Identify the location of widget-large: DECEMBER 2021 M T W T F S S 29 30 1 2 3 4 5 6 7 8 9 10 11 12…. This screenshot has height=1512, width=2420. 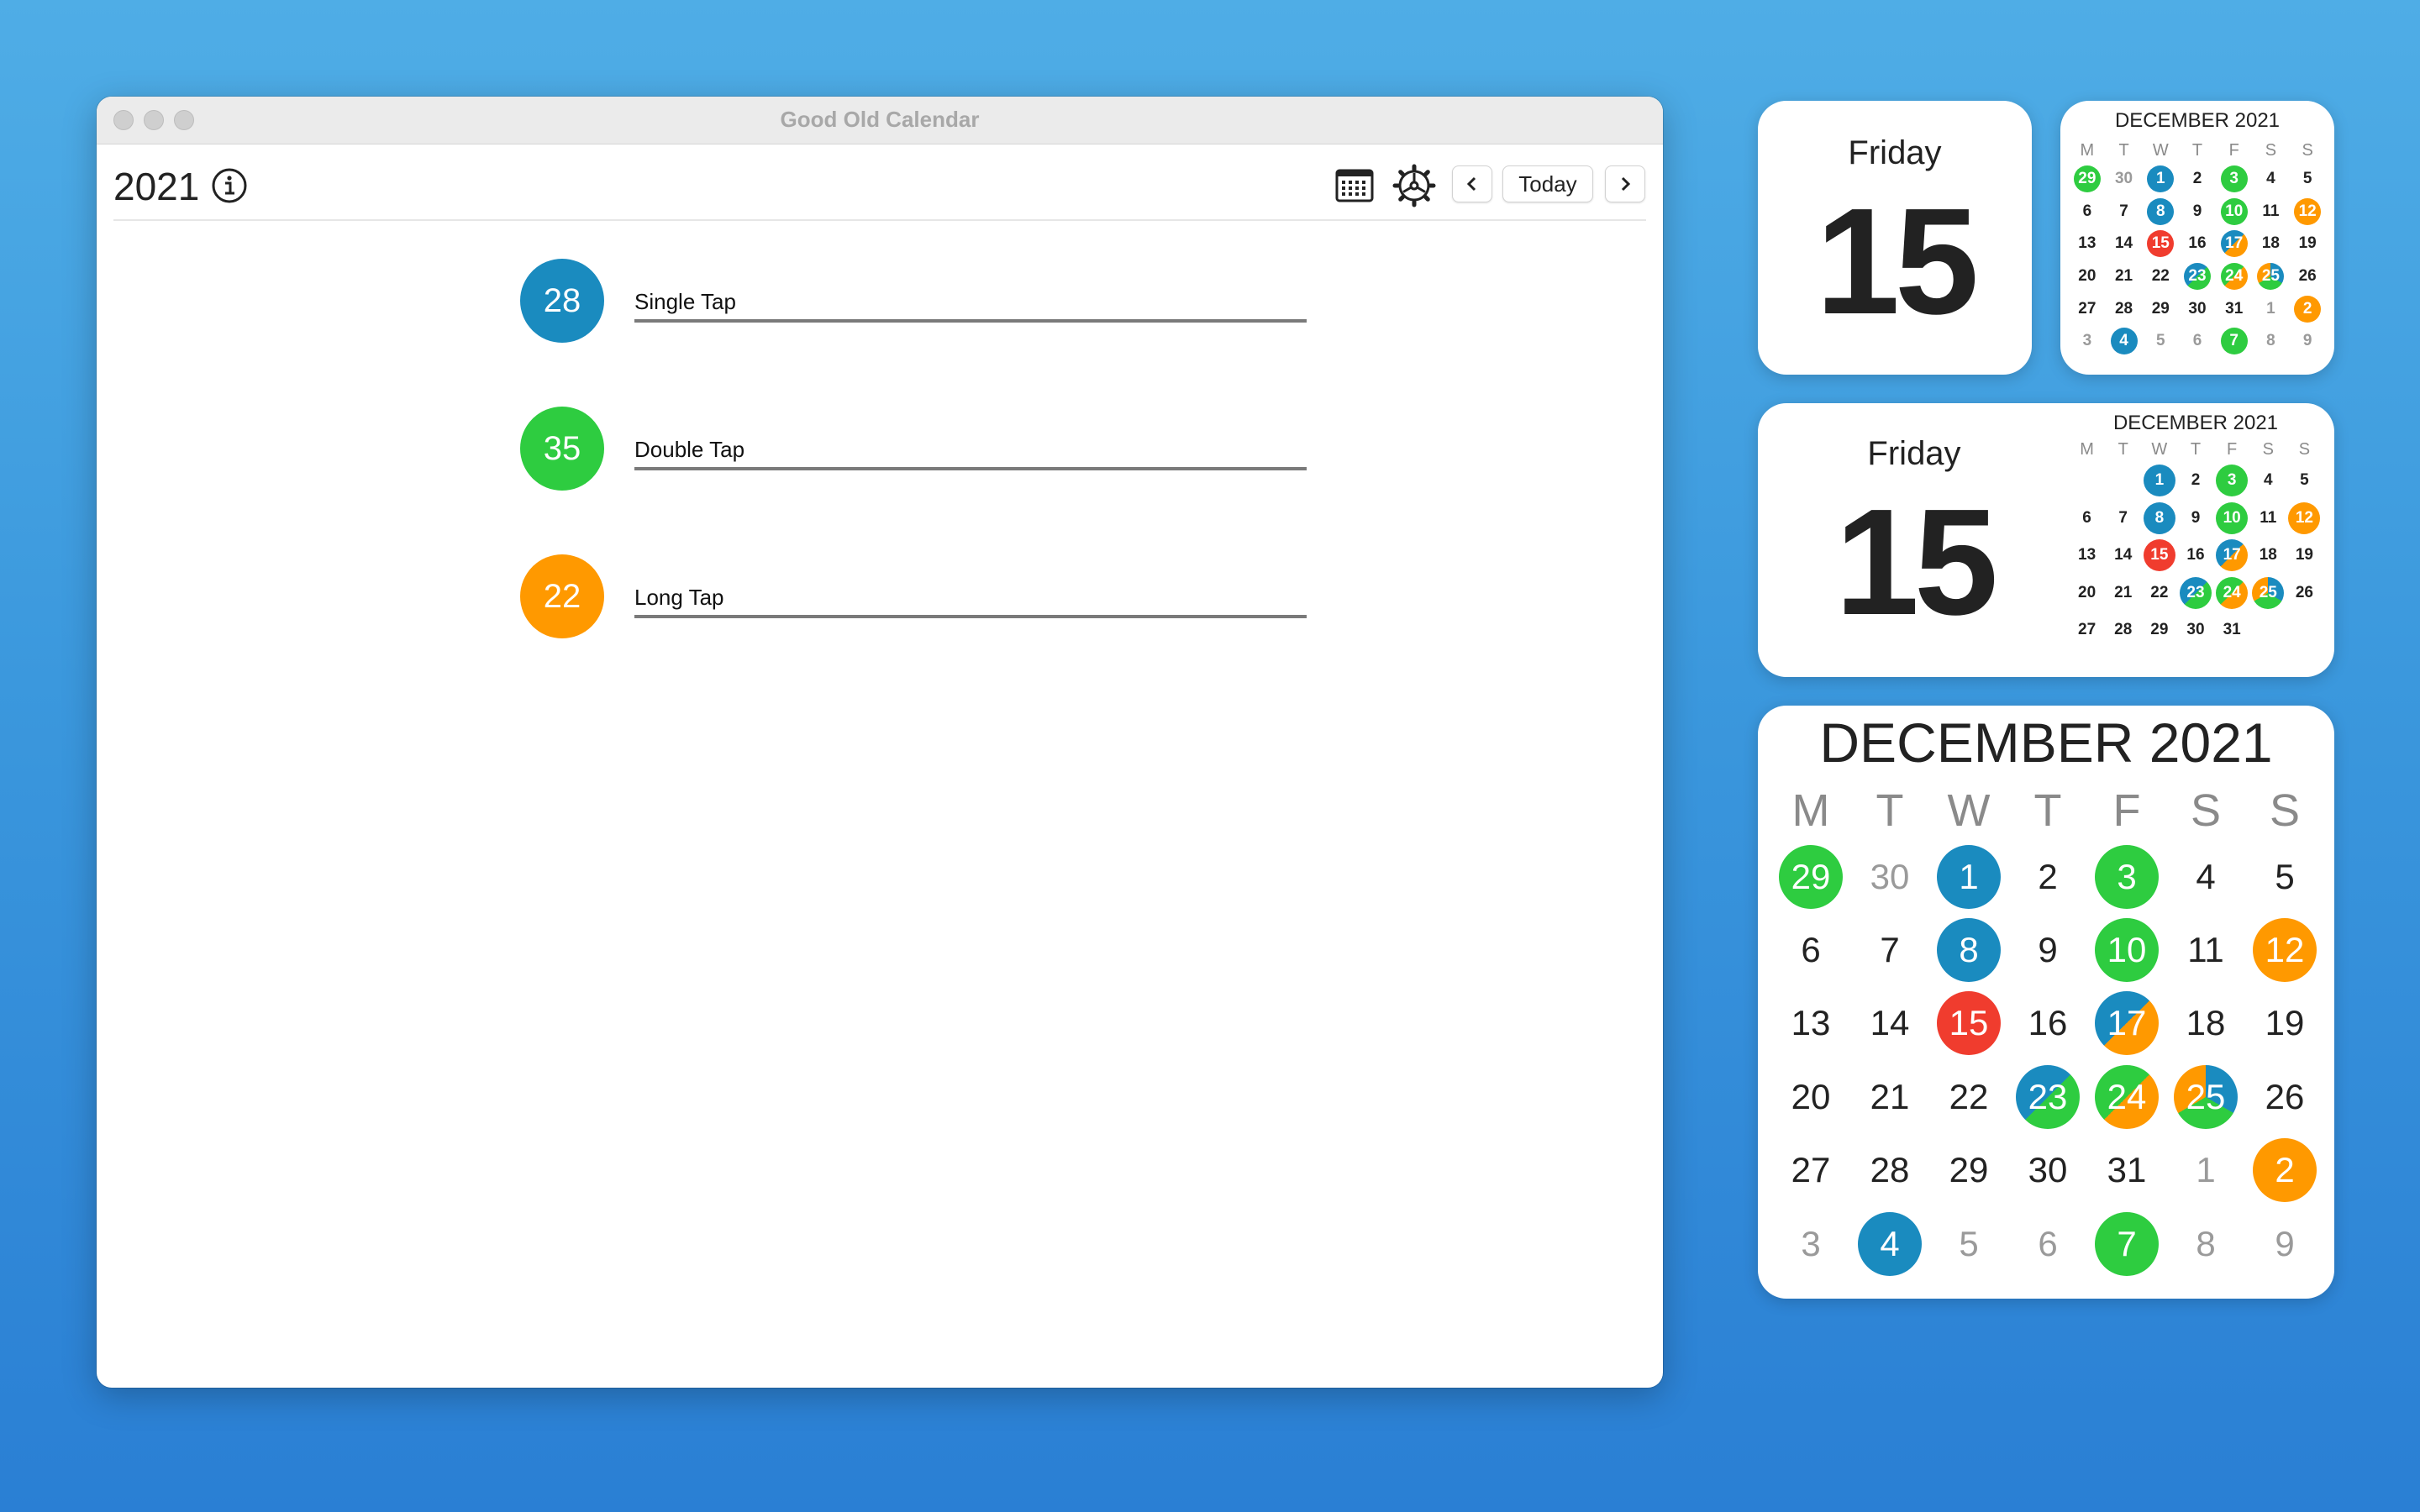
(2046, 1002).